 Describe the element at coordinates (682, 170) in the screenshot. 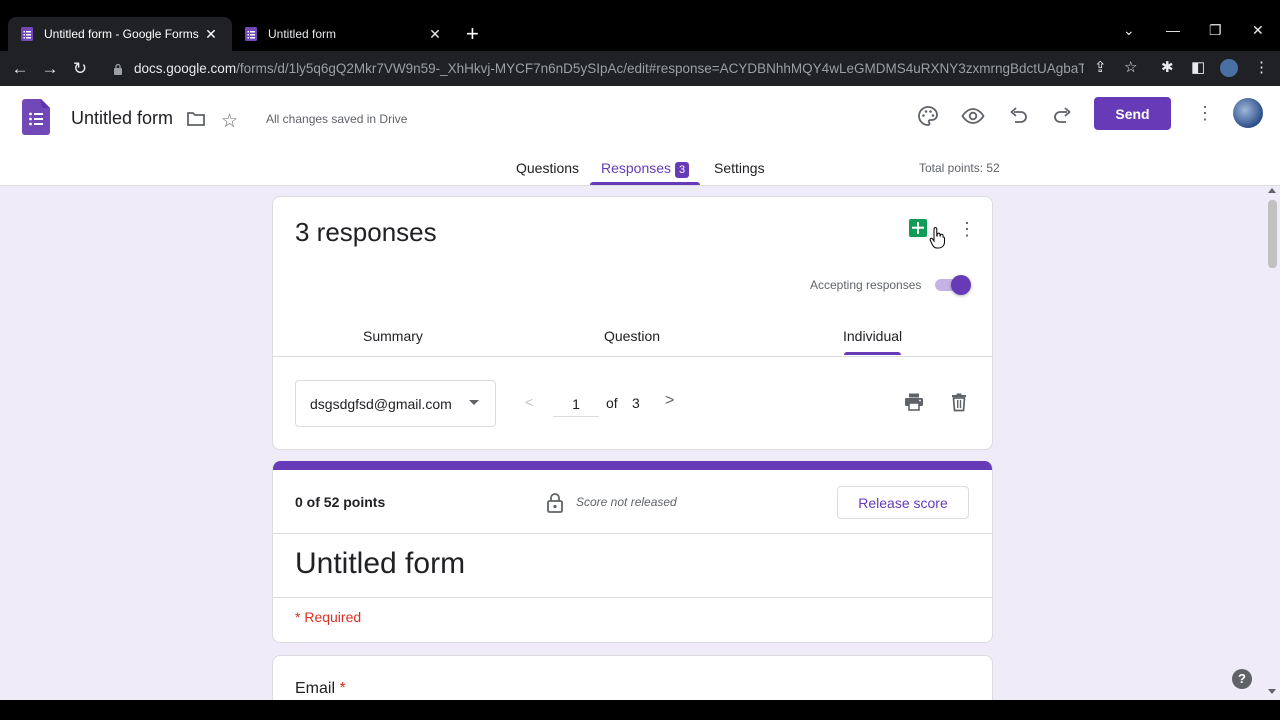

I see `responses-count-badge: 3` at that location.